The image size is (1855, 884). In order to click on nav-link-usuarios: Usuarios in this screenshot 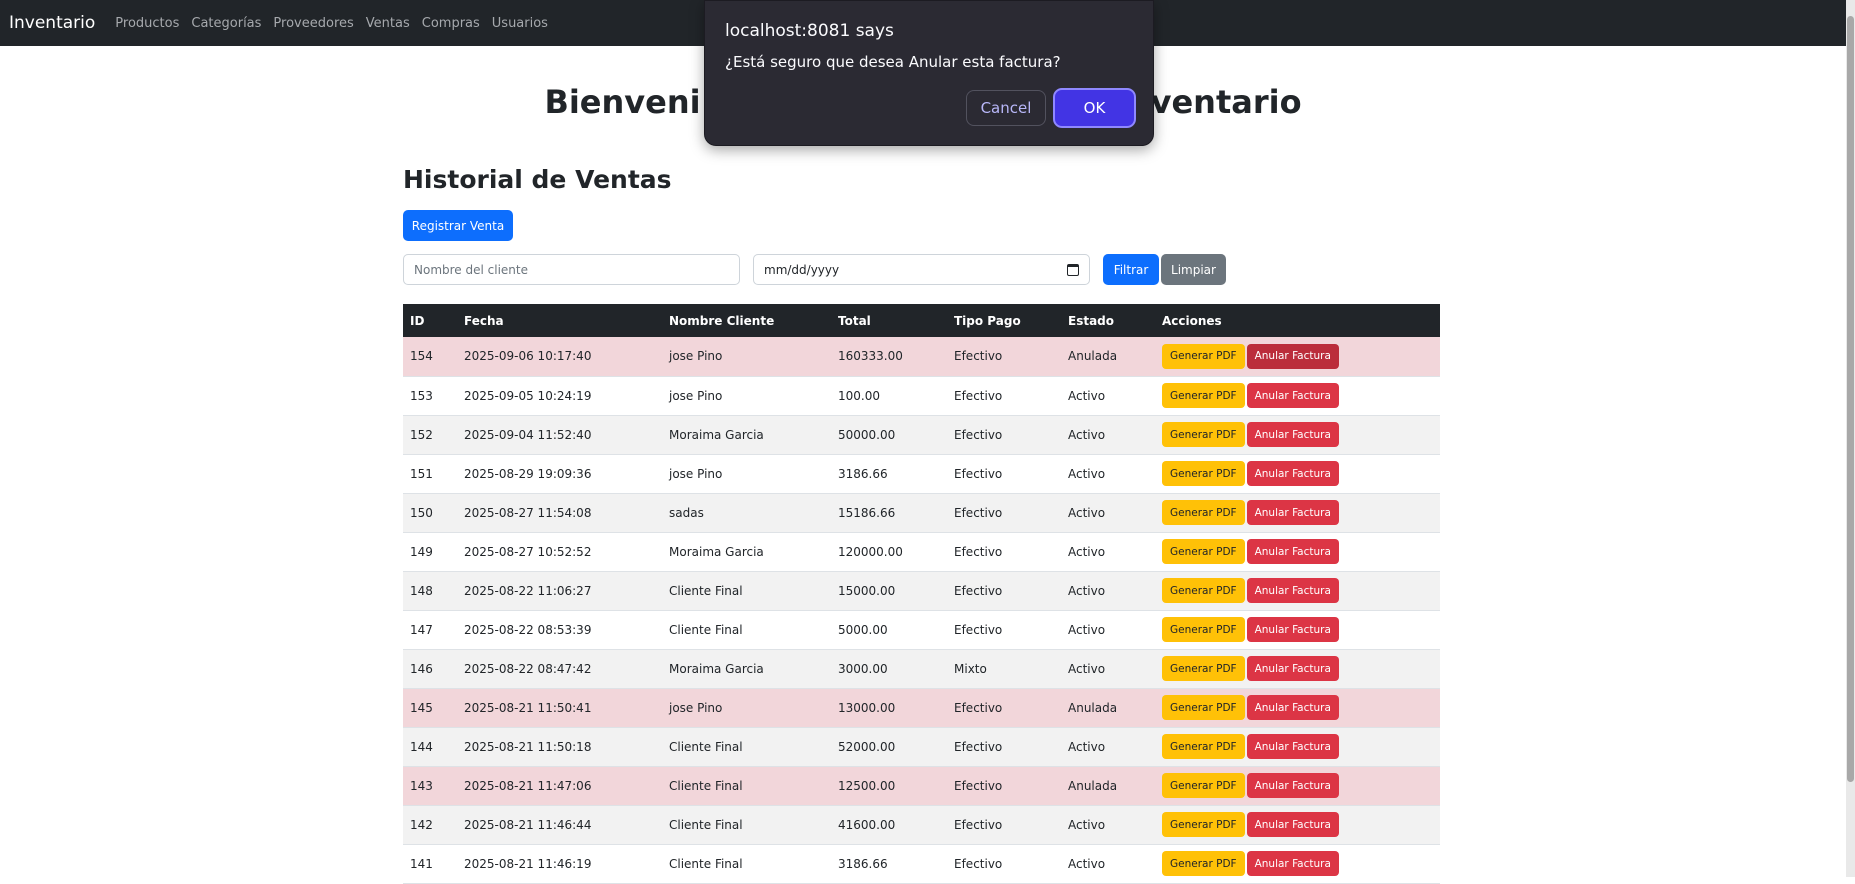, I will do `click(520, 23)`.